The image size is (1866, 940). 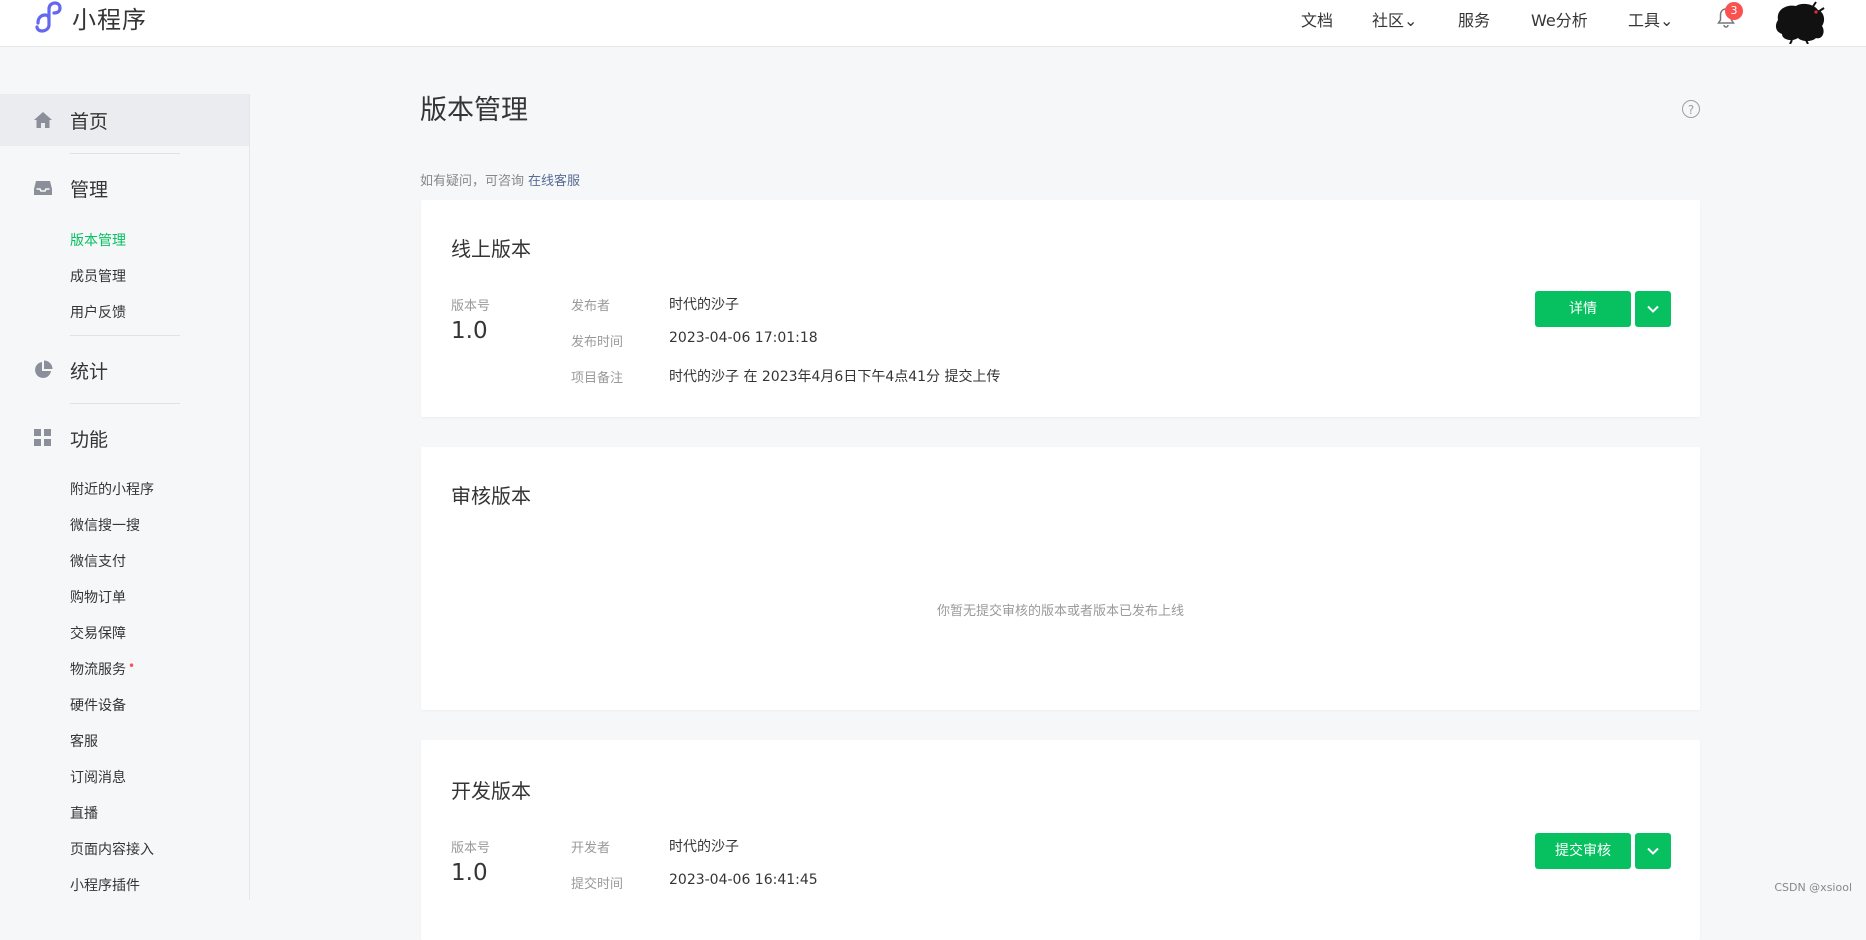 What do you see at coordinates (89, 189) in the screenshot?
I see `sidebar-item-manage-label: 管理` at bounding box center [89, 189].